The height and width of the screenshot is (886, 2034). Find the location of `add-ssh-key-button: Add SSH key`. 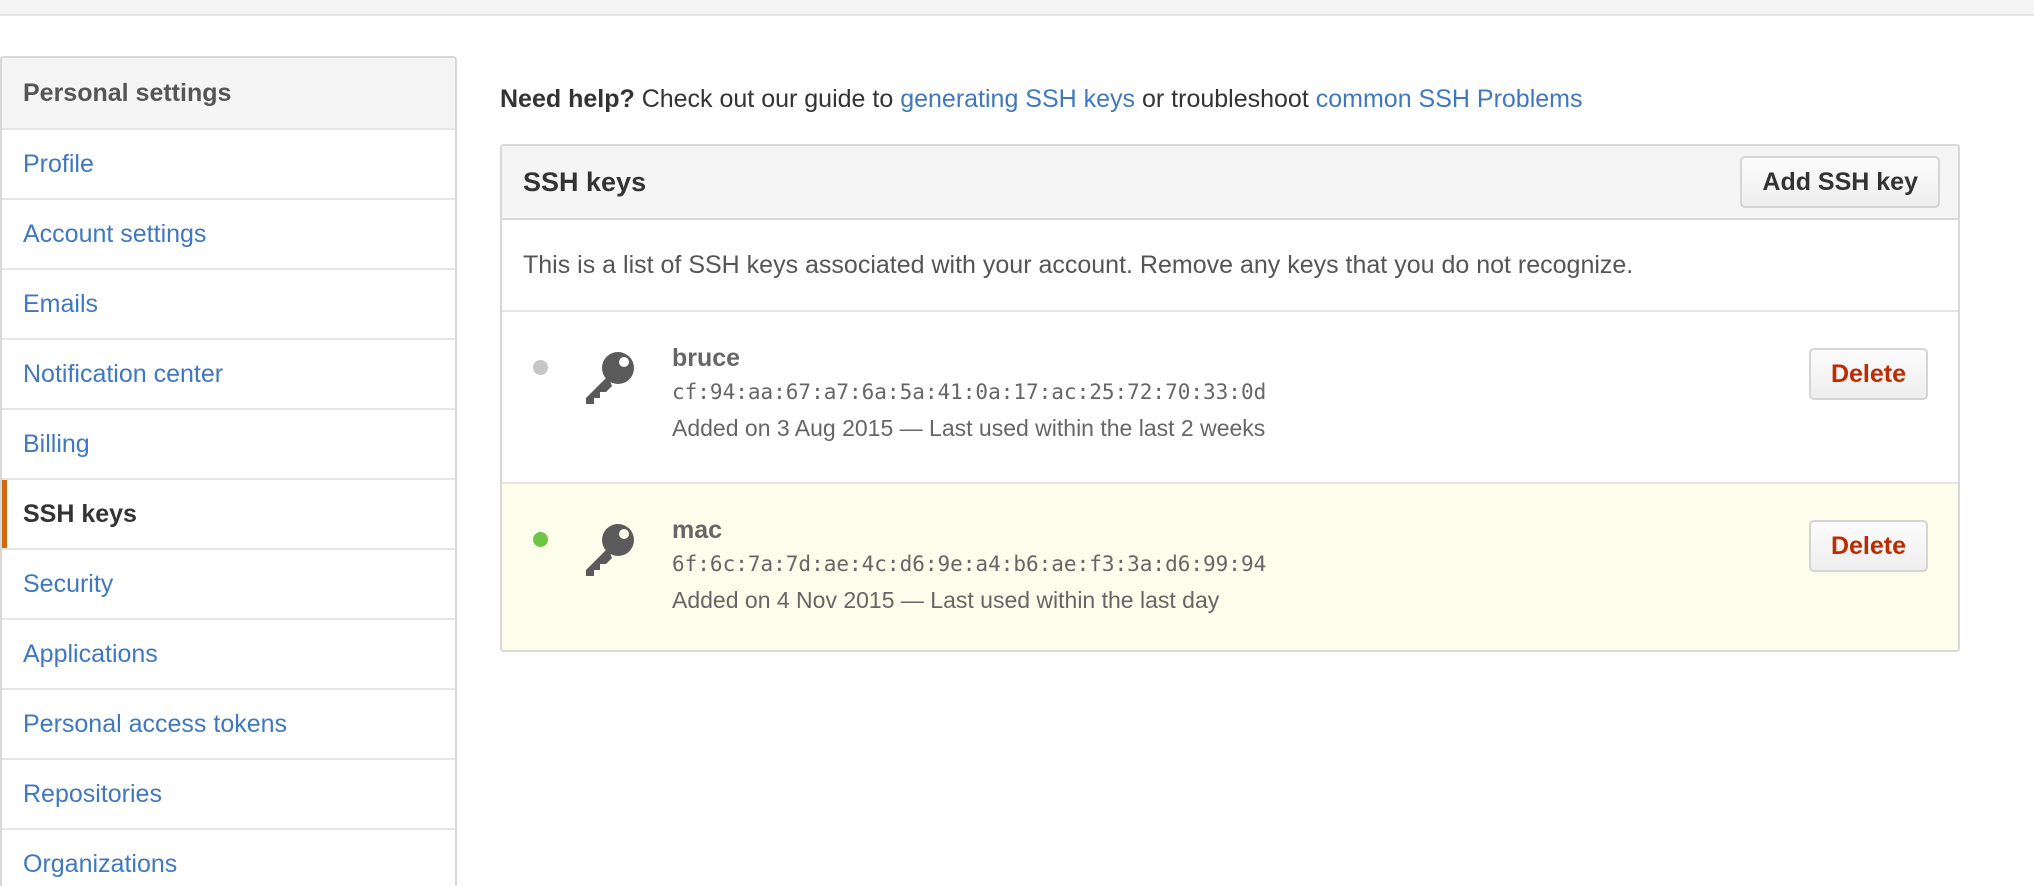

add-ssh-key-button: Add SSH key is located at coordinates (1840, 182).